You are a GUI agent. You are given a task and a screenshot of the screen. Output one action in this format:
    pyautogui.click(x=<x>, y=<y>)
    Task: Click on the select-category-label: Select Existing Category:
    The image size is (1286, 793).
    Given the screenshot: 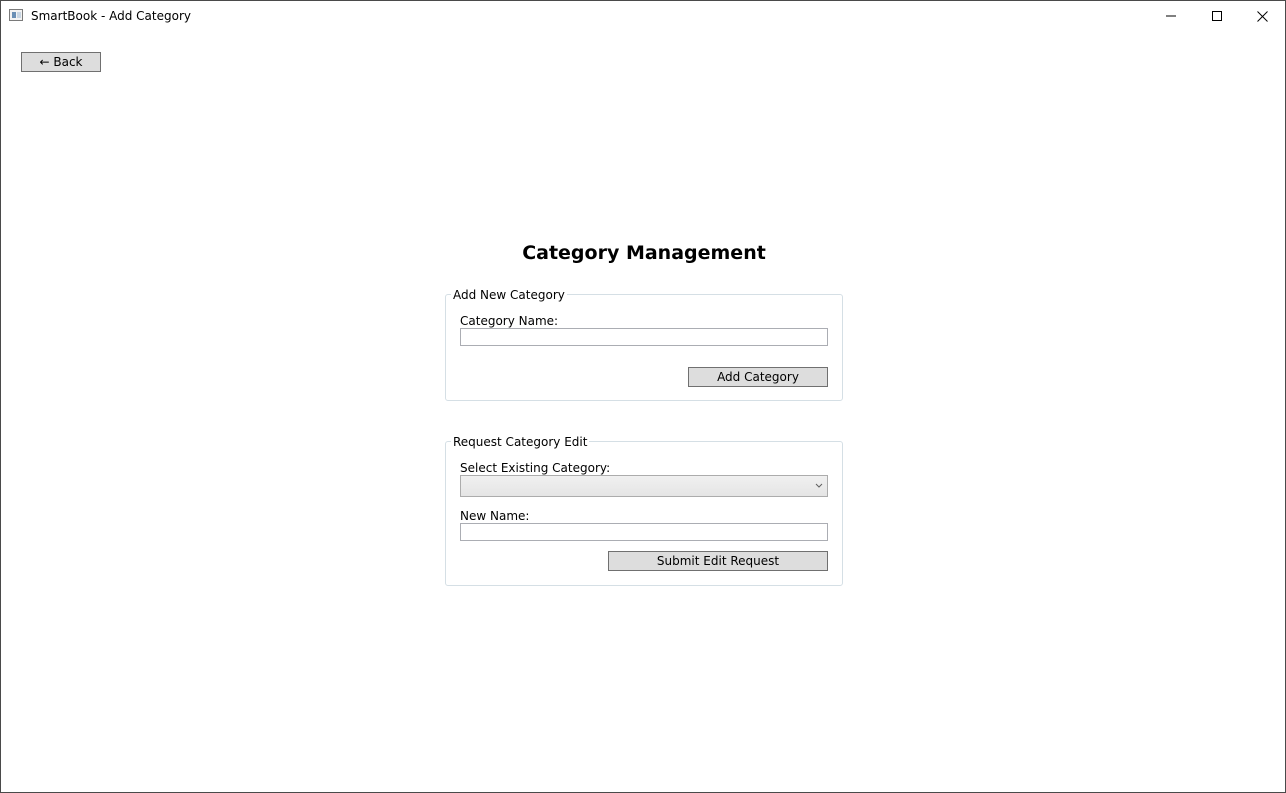 What is the action you would take?
    pyautogui.click(x=535, y=468)
    